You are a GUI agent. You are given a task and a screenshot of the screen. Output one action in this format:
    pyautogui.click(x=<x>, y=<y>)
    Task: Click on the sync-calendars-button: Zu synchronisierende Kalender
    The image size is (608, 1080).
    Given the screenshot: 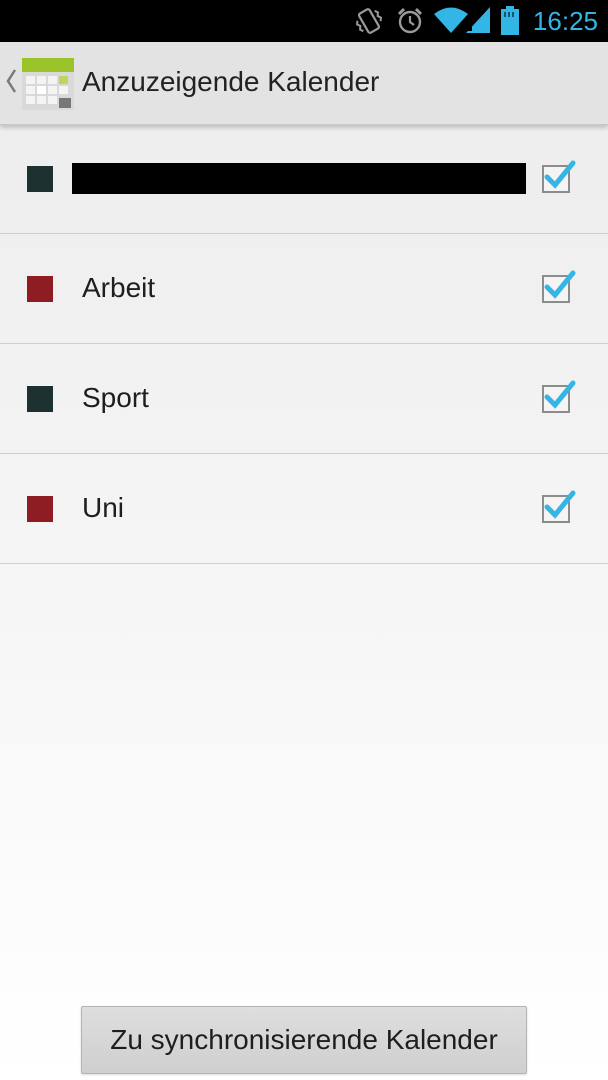 What is the action you would take?
    pyautogui.click(x=304, y=1040)
    